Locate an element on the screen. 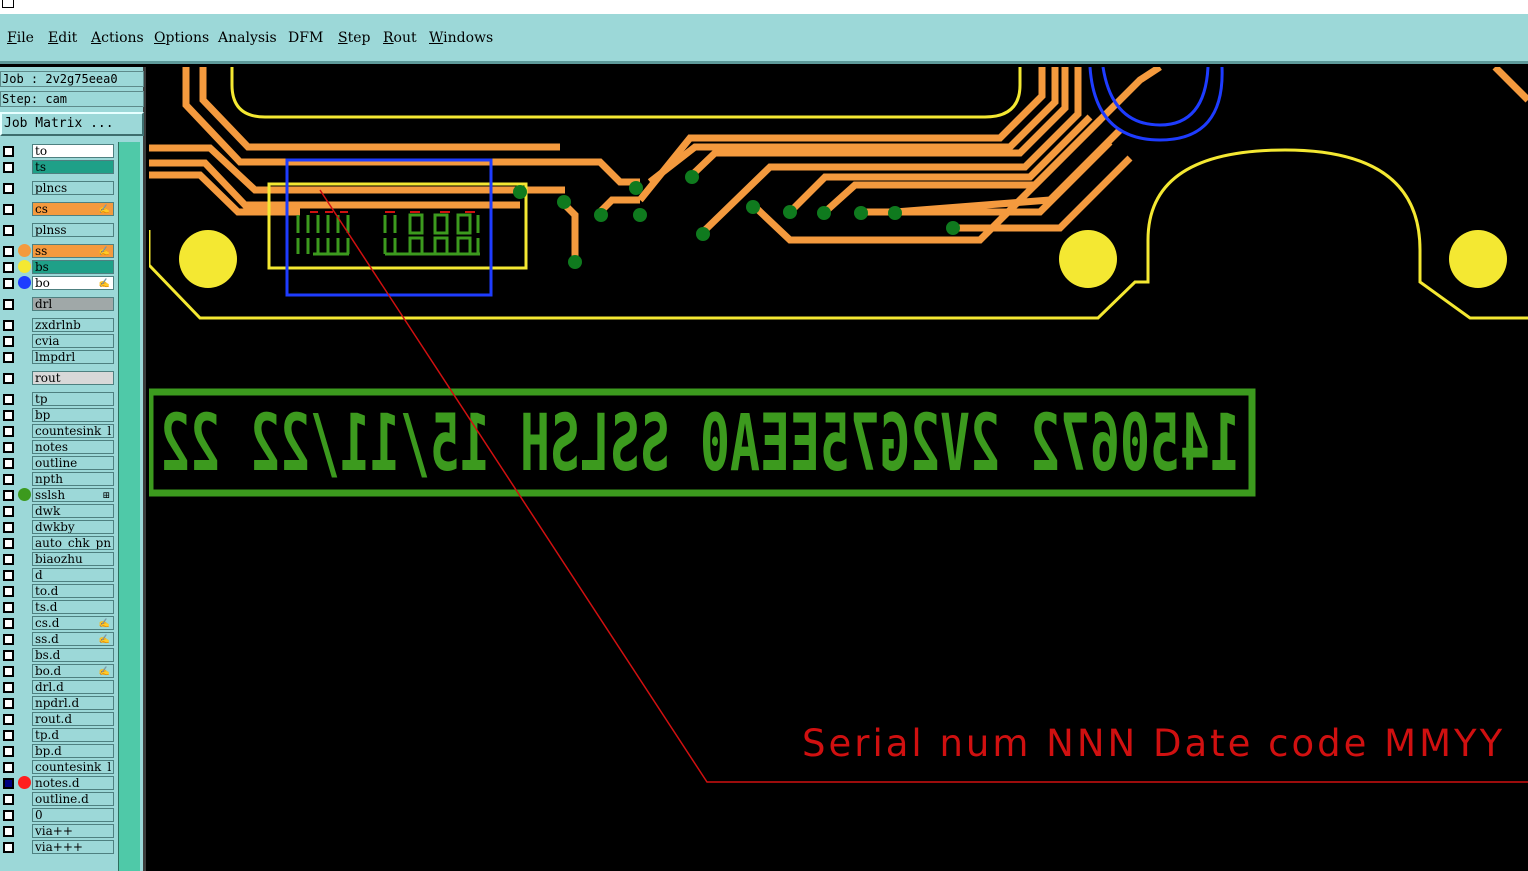 The height and width of the screenshot is (871, 1528). layer-row-drl-d: drl.d is located at coordinates (59, 687).